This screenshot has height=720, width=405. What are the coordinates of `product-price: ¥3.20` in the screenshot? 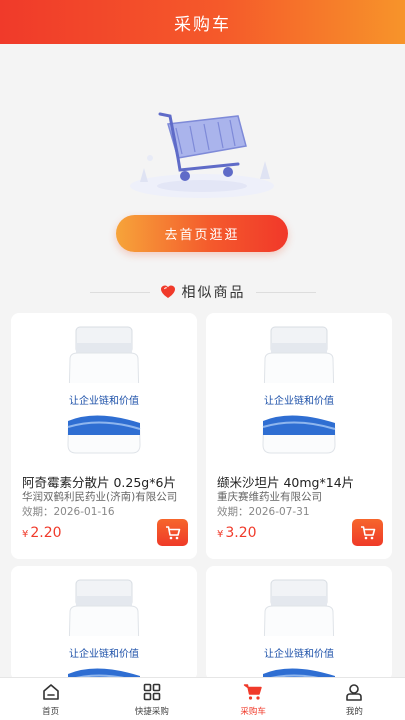 It's located at (237, 533).